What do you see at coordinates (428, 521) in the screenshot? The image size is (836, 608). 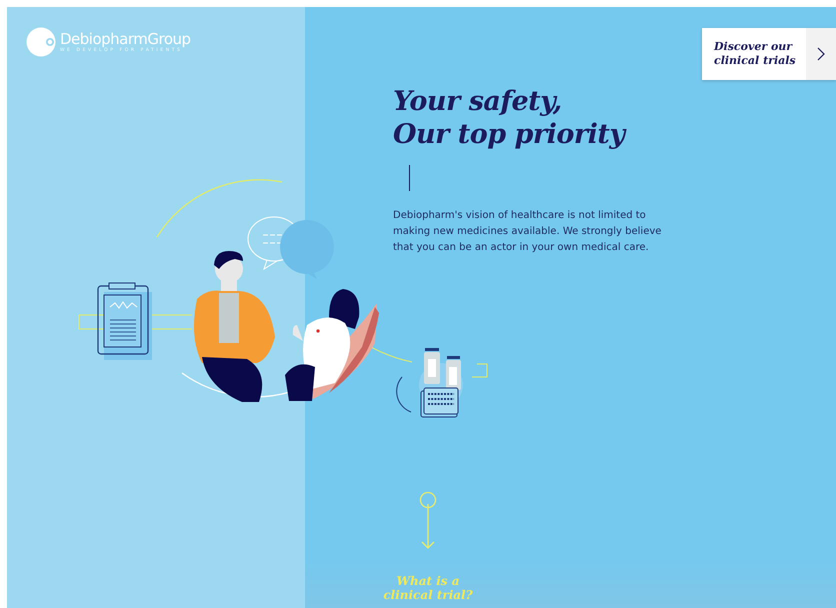 I see `down-arrow-icon` at bounding box center [428, 521].